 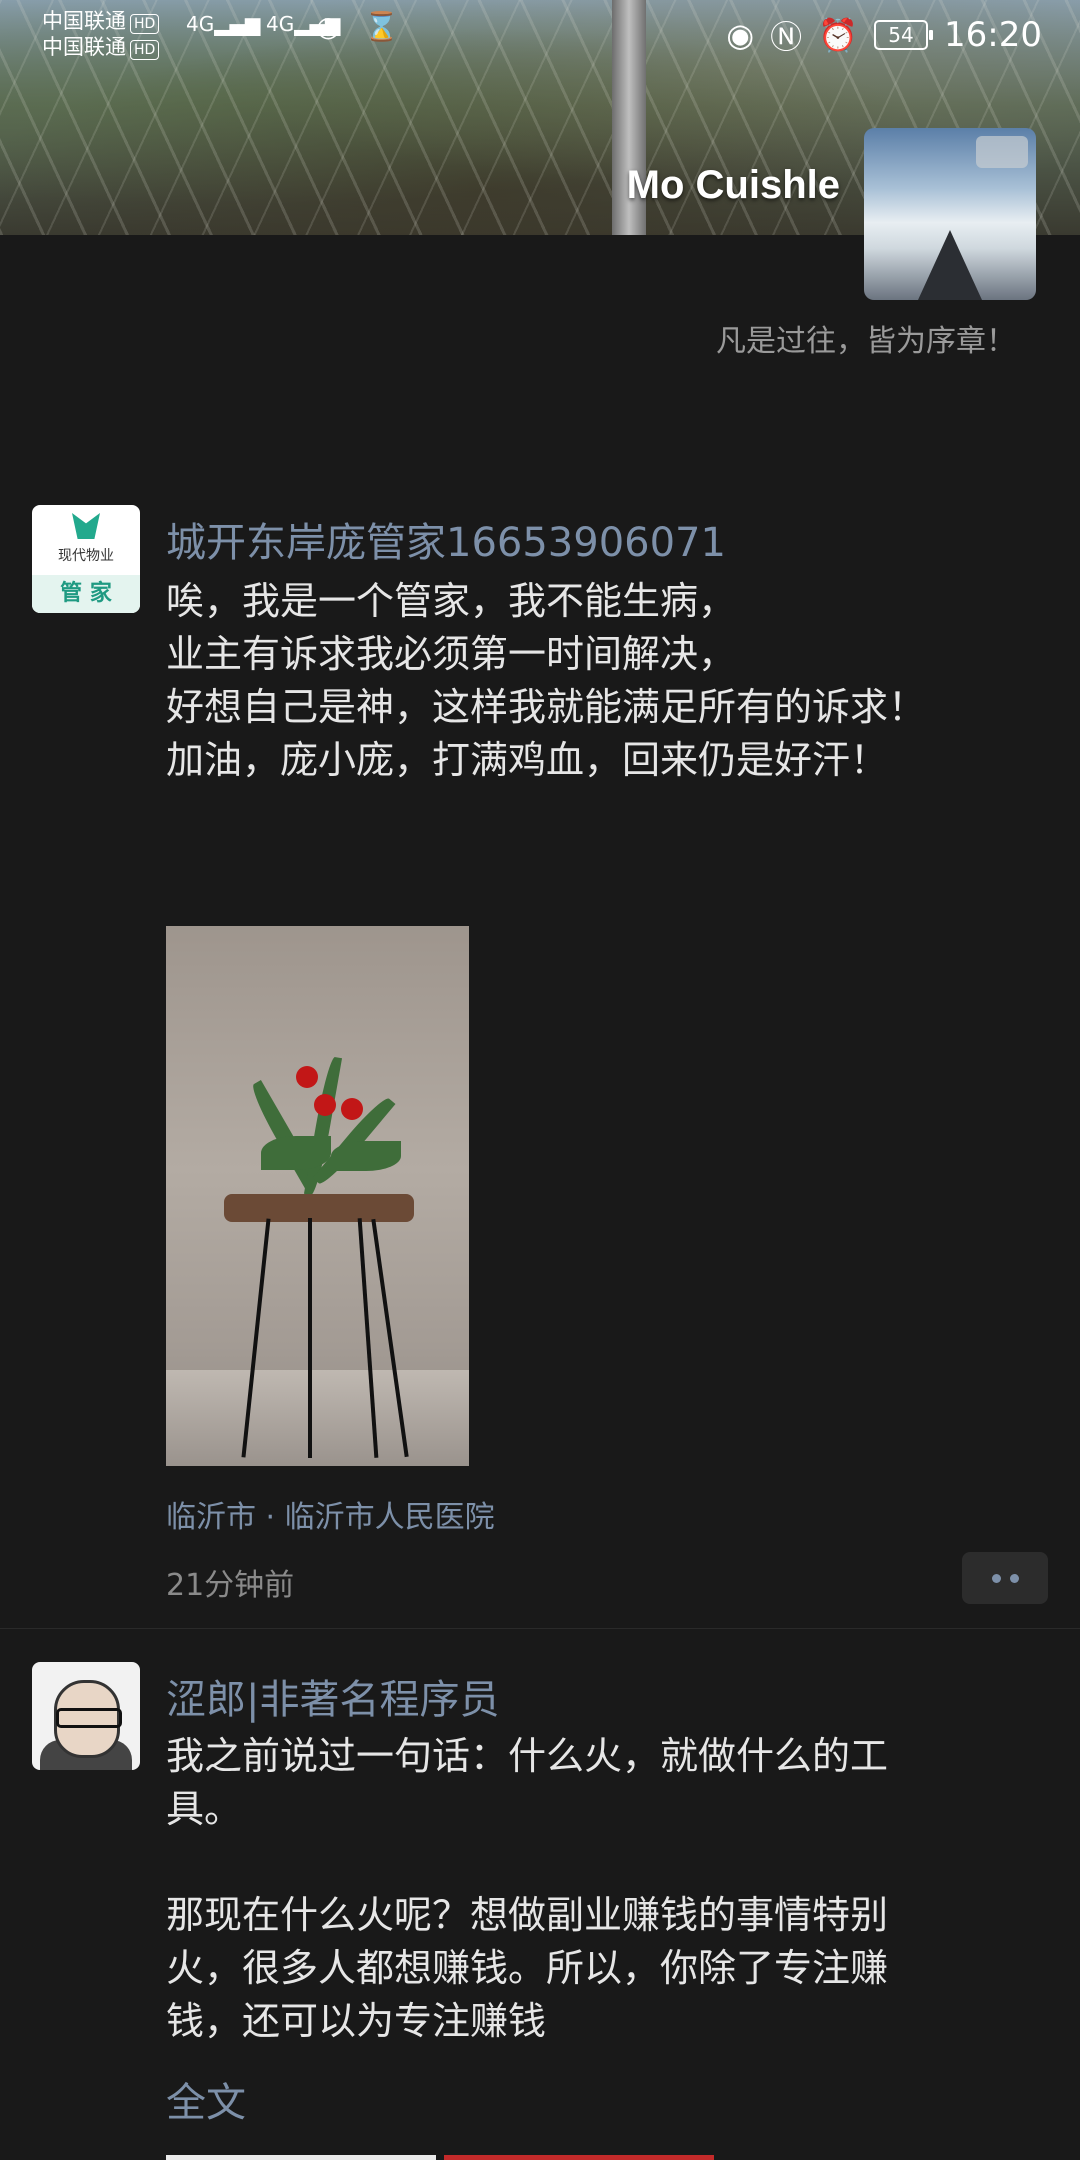 I want to click on divider, so click(x=540, y=1628).